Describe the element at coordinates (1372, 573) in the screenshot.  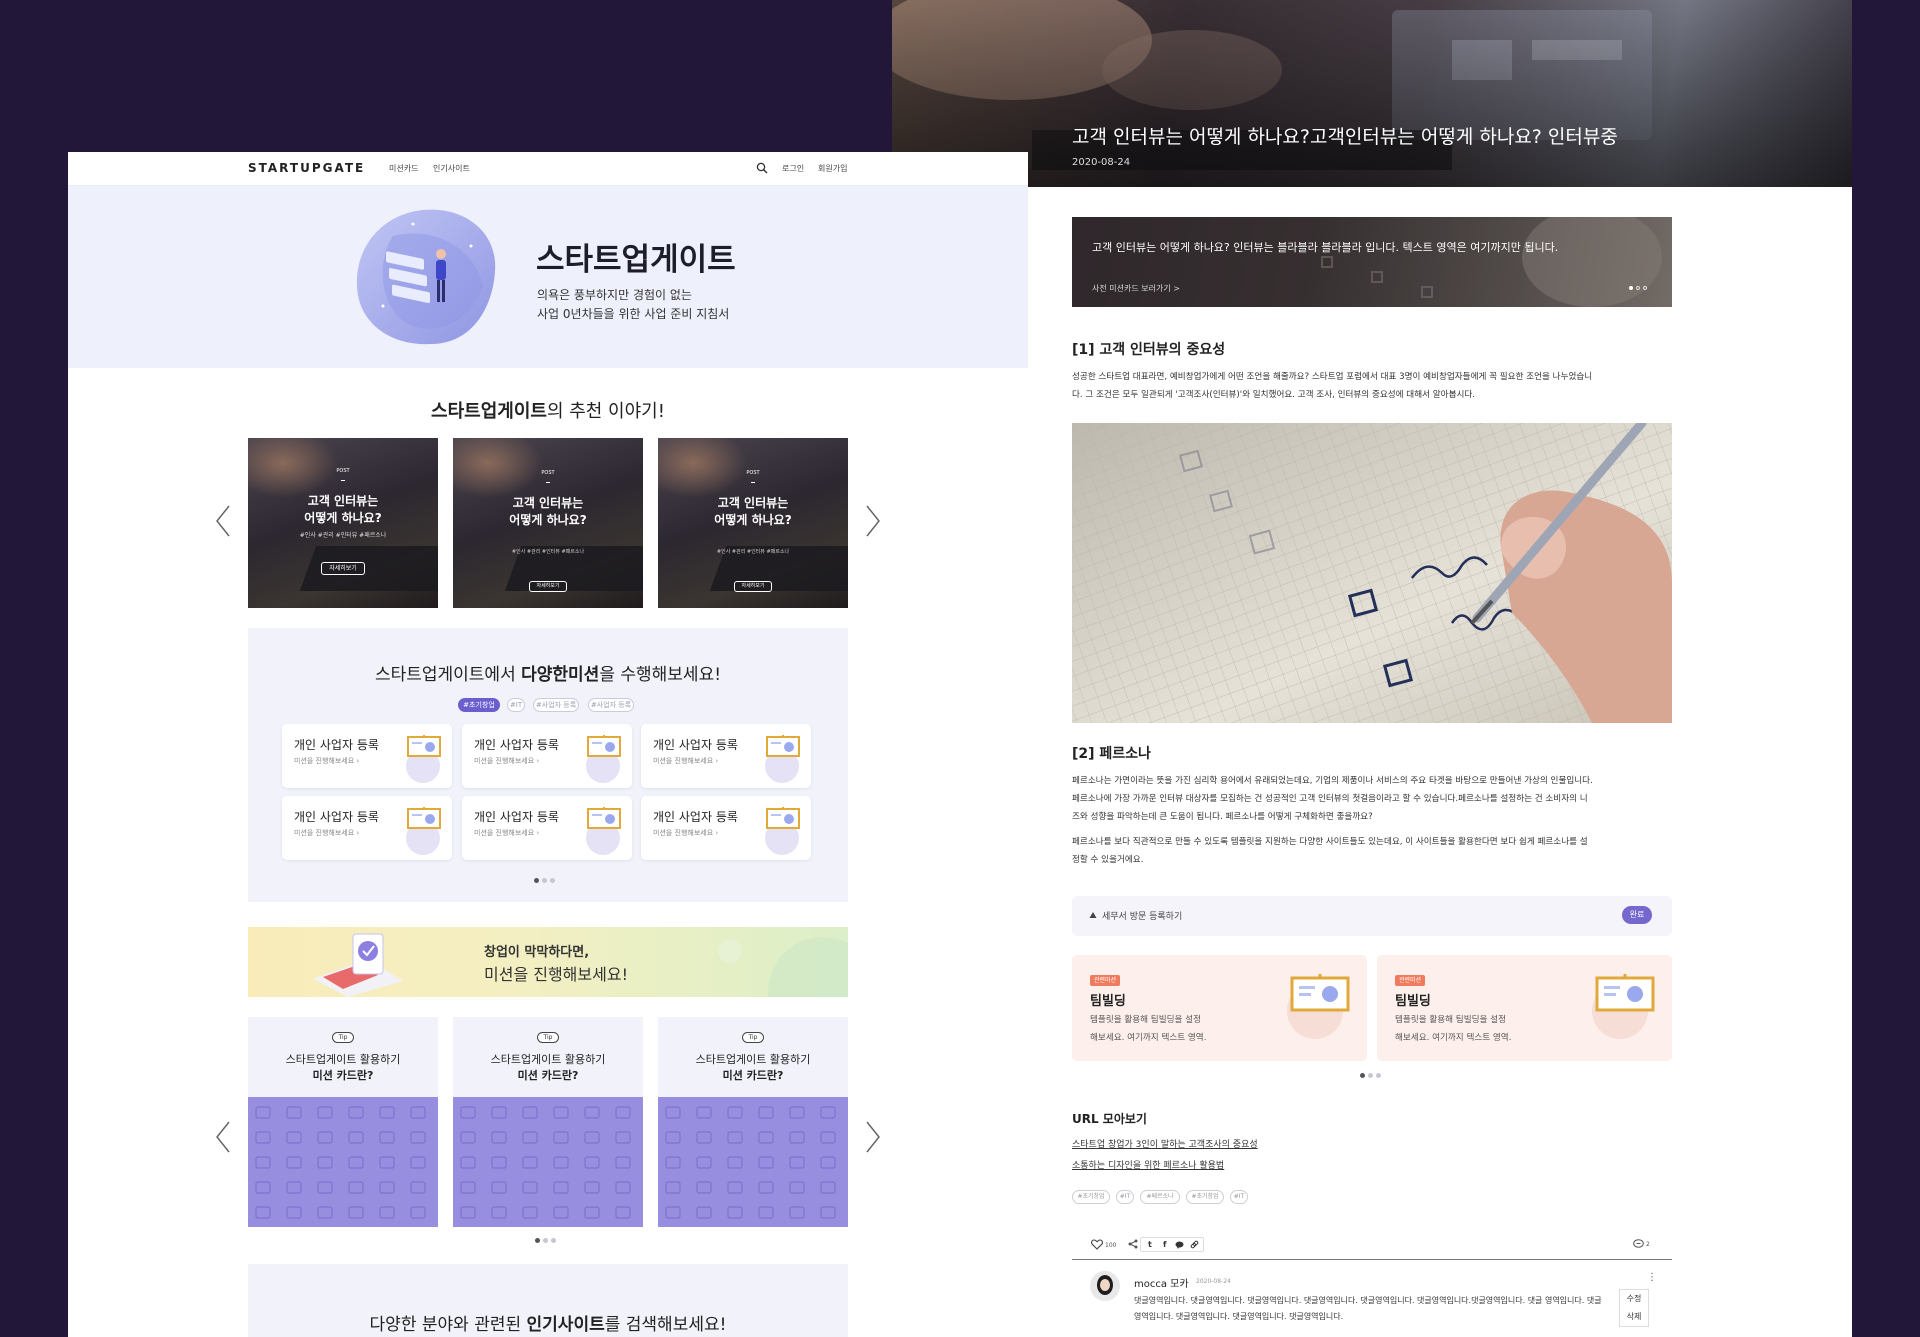
I see `checklist-photo` at that location.